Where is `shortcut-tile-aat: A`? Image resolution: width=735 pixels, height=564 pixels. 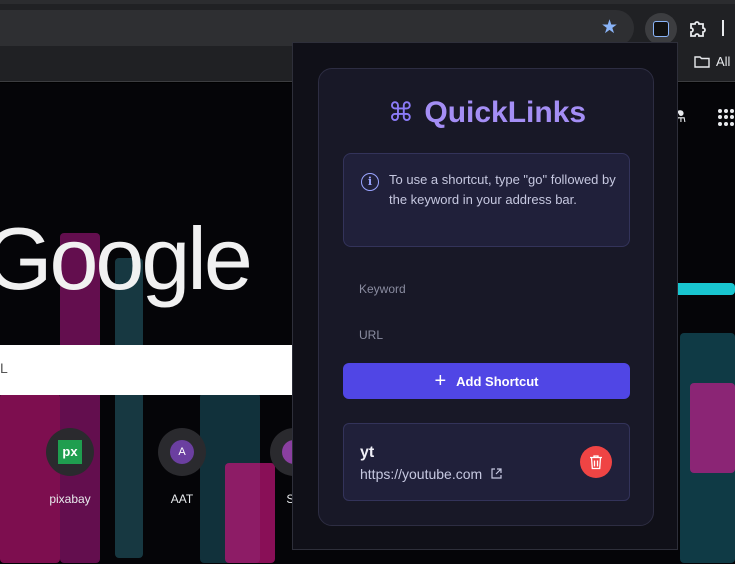 shortcut-tile-aat: A is located at coordinates (182, 452).